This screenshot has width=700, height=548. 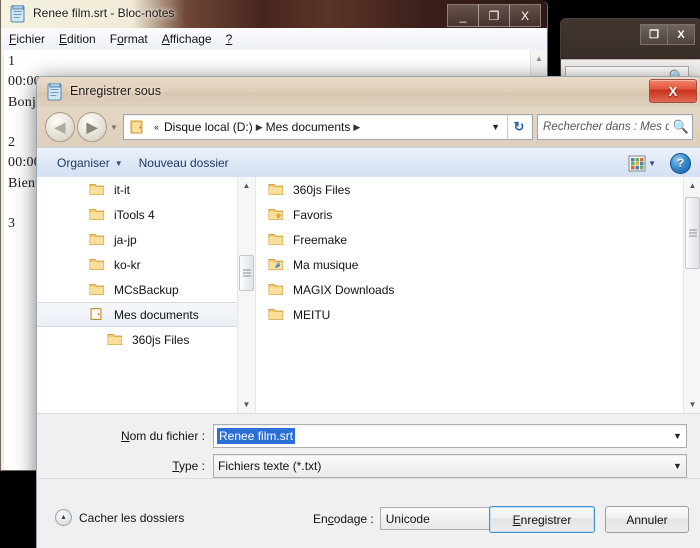 I want to click on list-item: Freemake, so click(x=470, y=239).